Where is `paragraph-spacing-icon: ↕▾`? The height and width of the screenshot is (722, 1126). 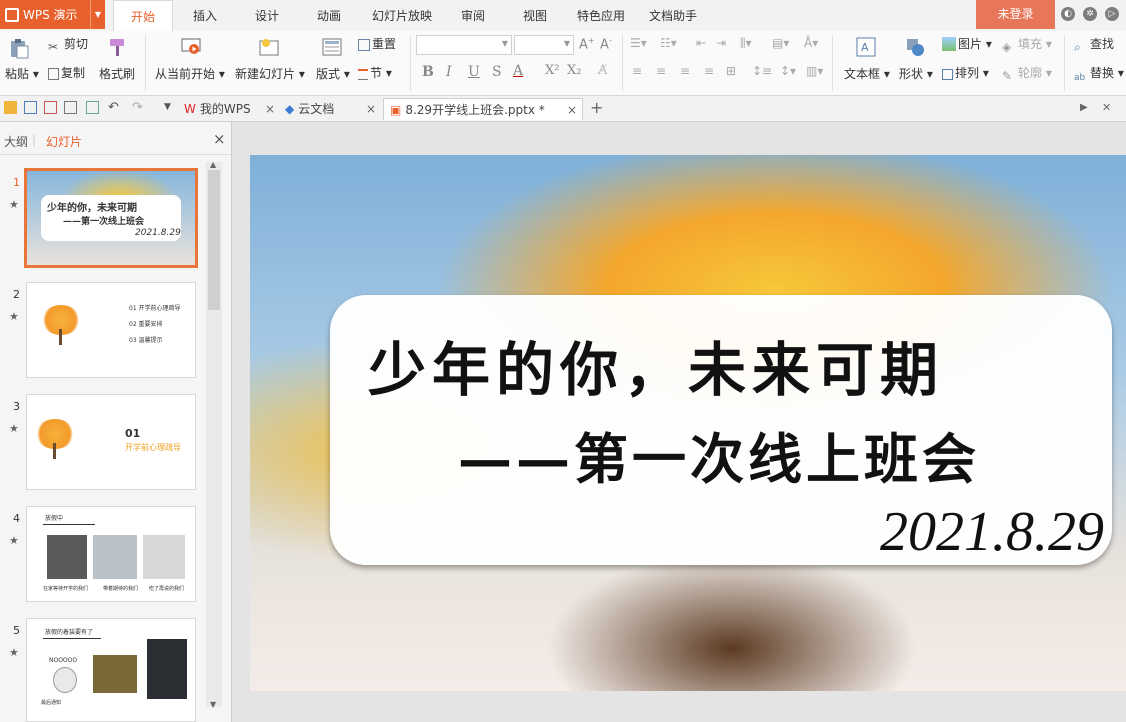 paragraph-spacing-icon: ↕▾ is located at coordinates (788, 71).